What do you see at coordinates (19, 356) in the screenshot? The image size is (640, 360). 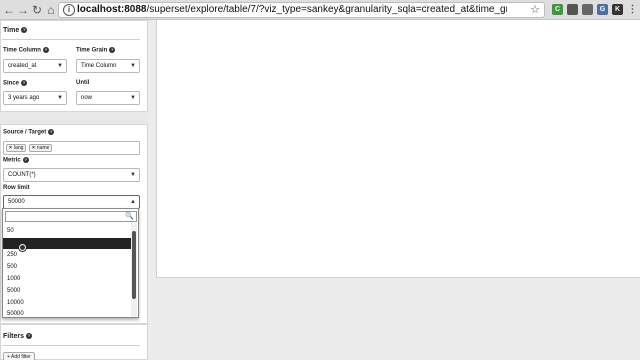 I see `add-filter-button: + Add filter` at bounding box center [19, 356].